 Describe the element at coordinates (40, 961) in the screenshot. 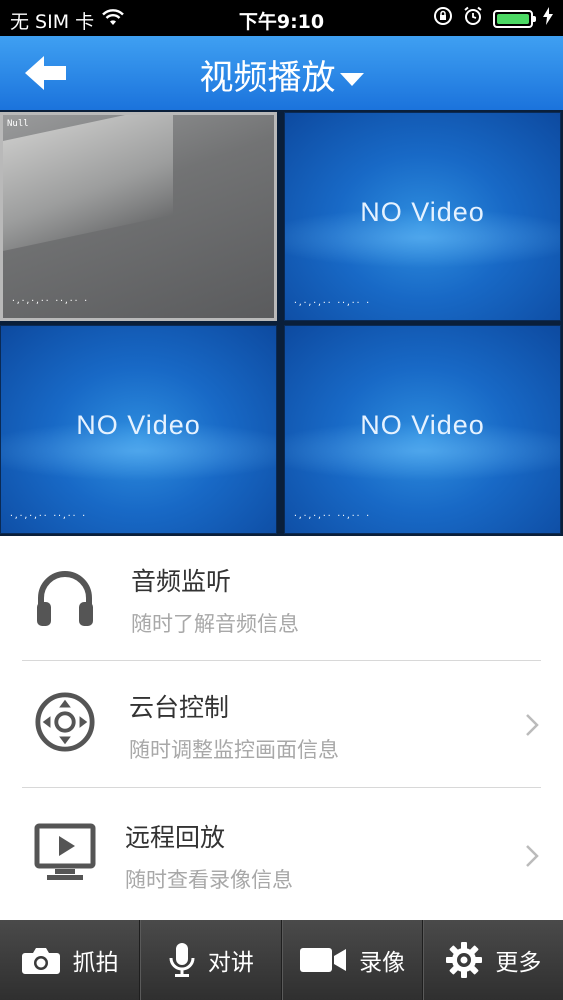

I see `camera-icon` at that location.